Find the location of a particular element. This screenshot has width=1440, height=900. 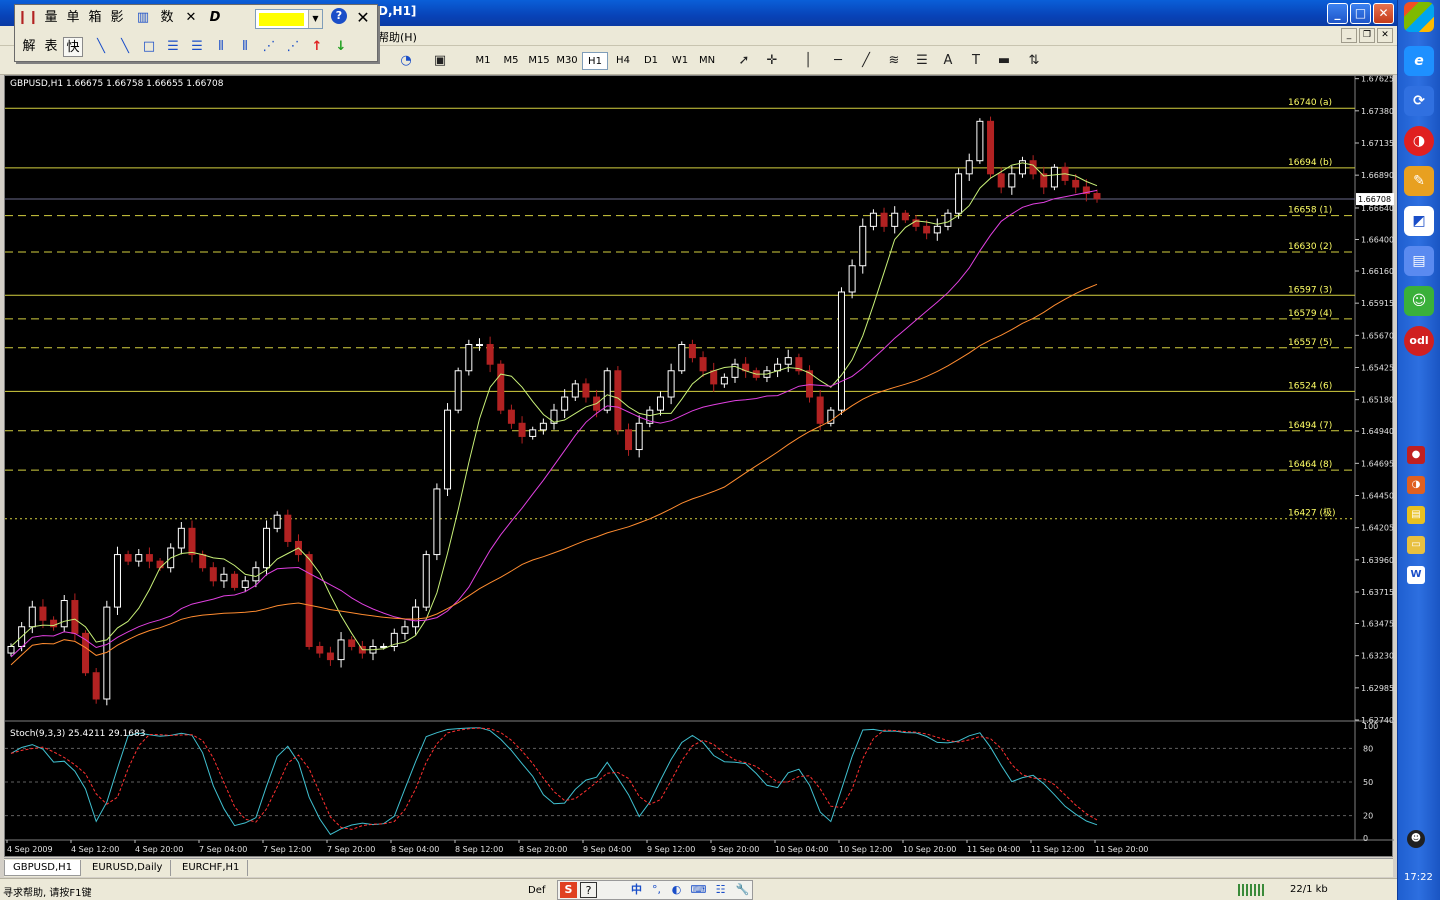

menu-help: 帮助(H) is located at coordinates (397, 37).